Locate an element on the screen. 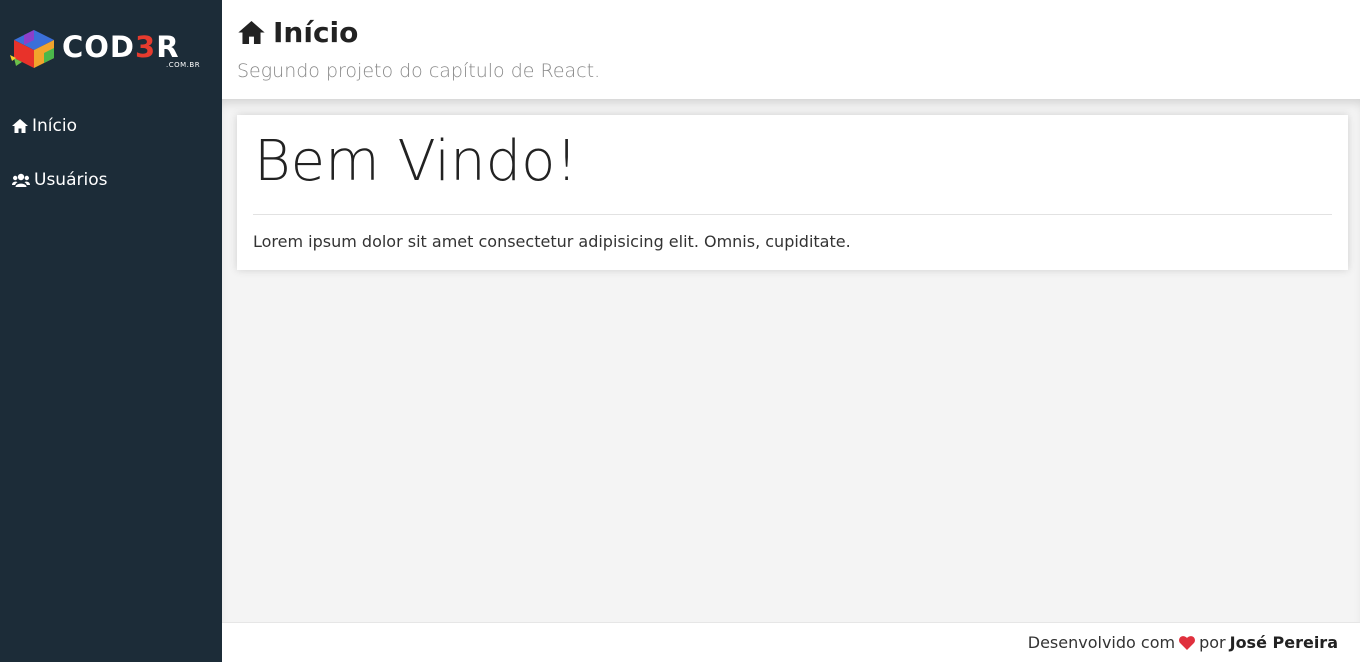 Image resolution: width=1360 pixels, height=662 pixels. sidebar-menu: Início Usuários is located at coordinates (111, 158).